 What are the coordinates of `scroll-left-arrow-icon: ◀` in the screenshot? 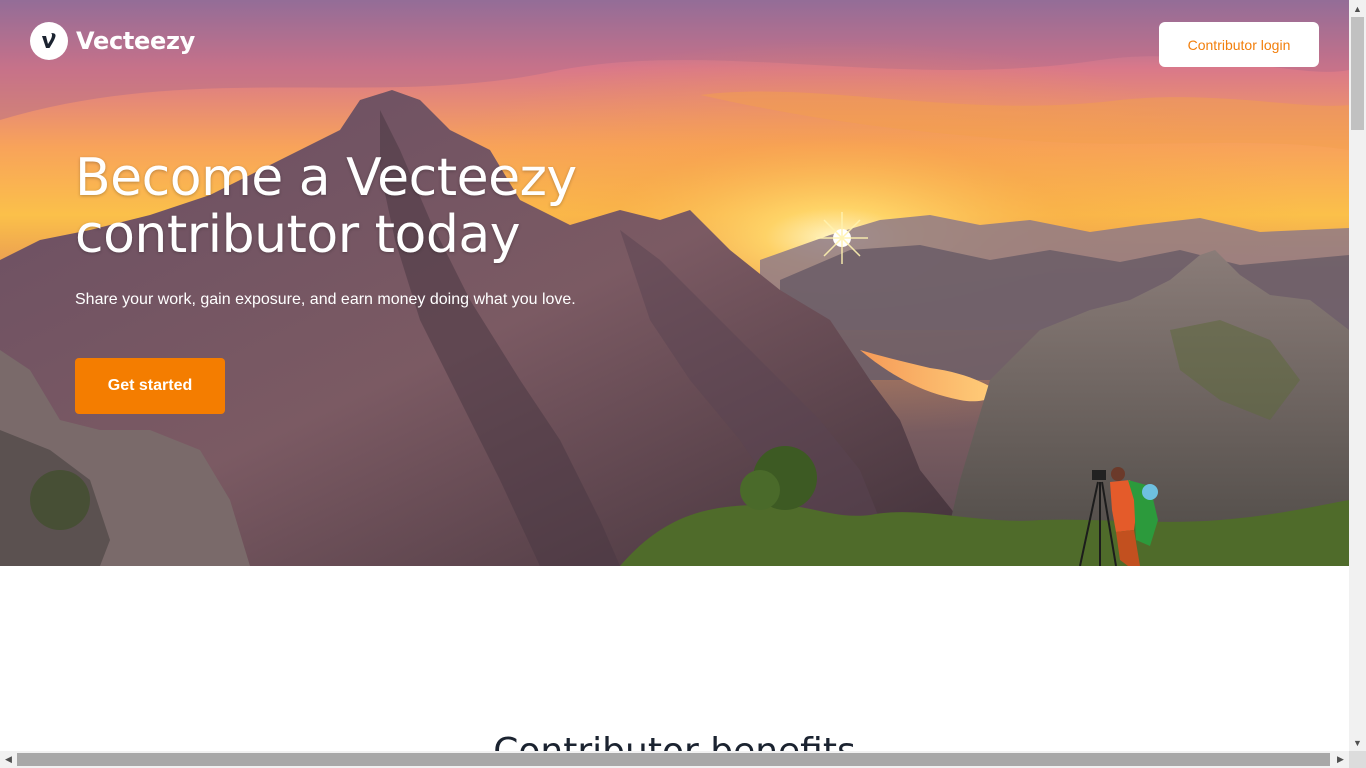 It's located at (8, 759).